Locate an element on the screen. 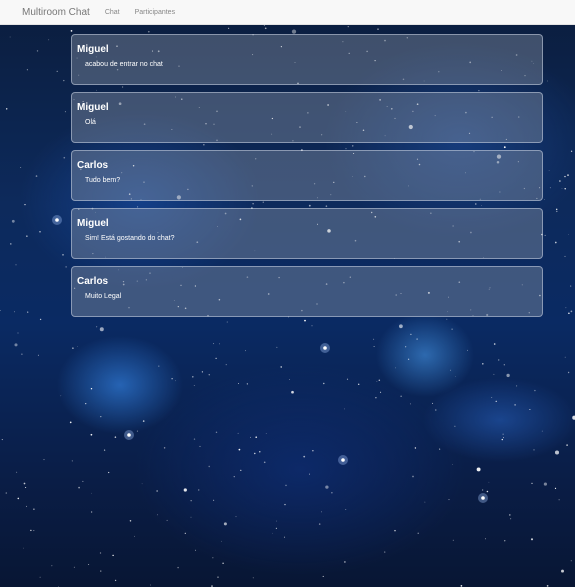  message-item: Miguel Sim! Está gostando do chat? is located at coordinates (307, 233).